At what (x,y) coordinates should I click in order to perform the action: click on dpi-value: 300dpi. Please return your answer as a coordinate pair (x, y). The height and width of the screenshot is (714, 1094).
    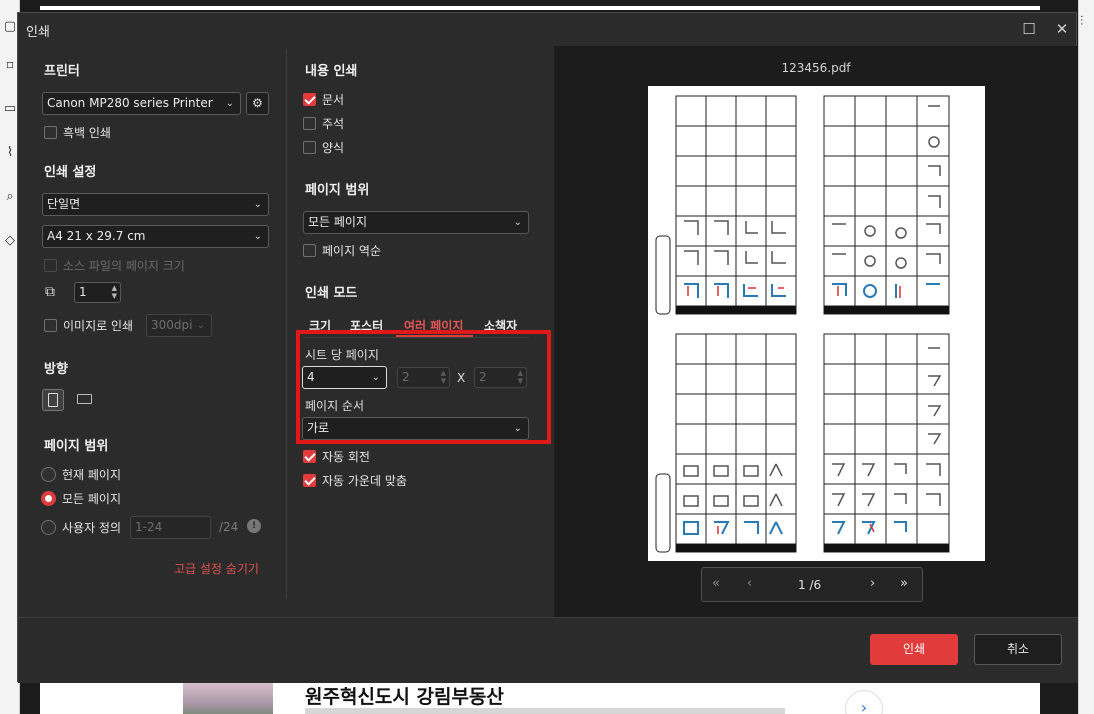
    Looking at the image, I should click on (172, 325).